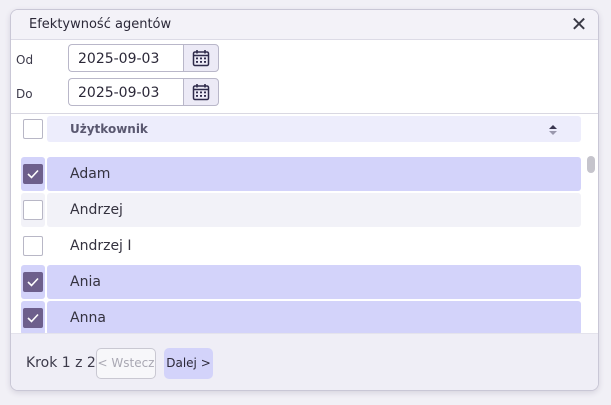 This screenshot has height=405, width=611. What do you see at coordinates (126, 363) in the screenshot?
I see `back-button: < Wstecz` at bounding box center [126, 363].